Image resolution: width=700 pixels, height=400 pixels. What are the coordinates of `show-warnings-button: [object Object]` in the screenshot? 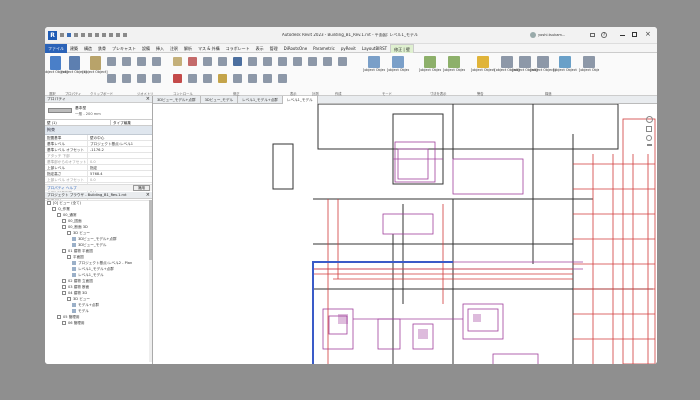 It's located at (483, 64).